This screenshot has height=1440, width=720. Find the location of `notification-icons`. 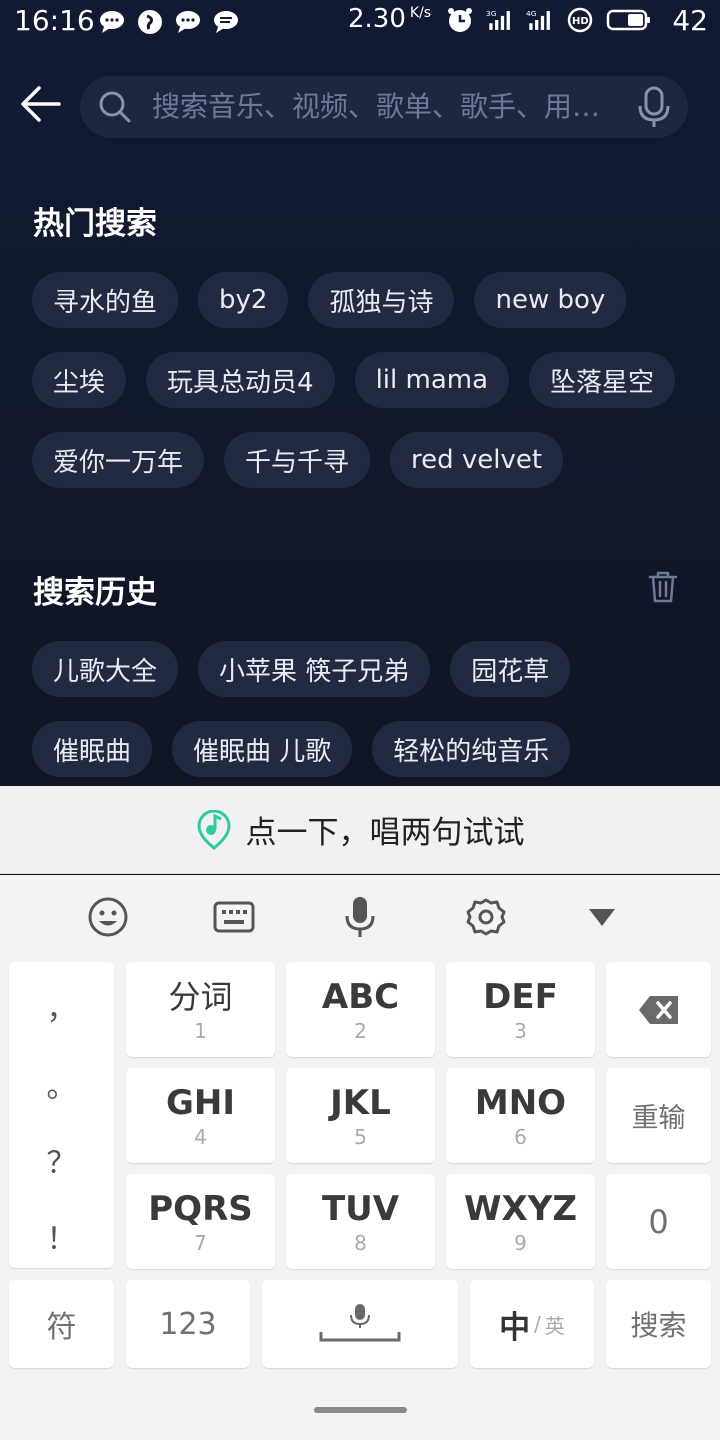

notification-icons is located at coordinates (169, 22).